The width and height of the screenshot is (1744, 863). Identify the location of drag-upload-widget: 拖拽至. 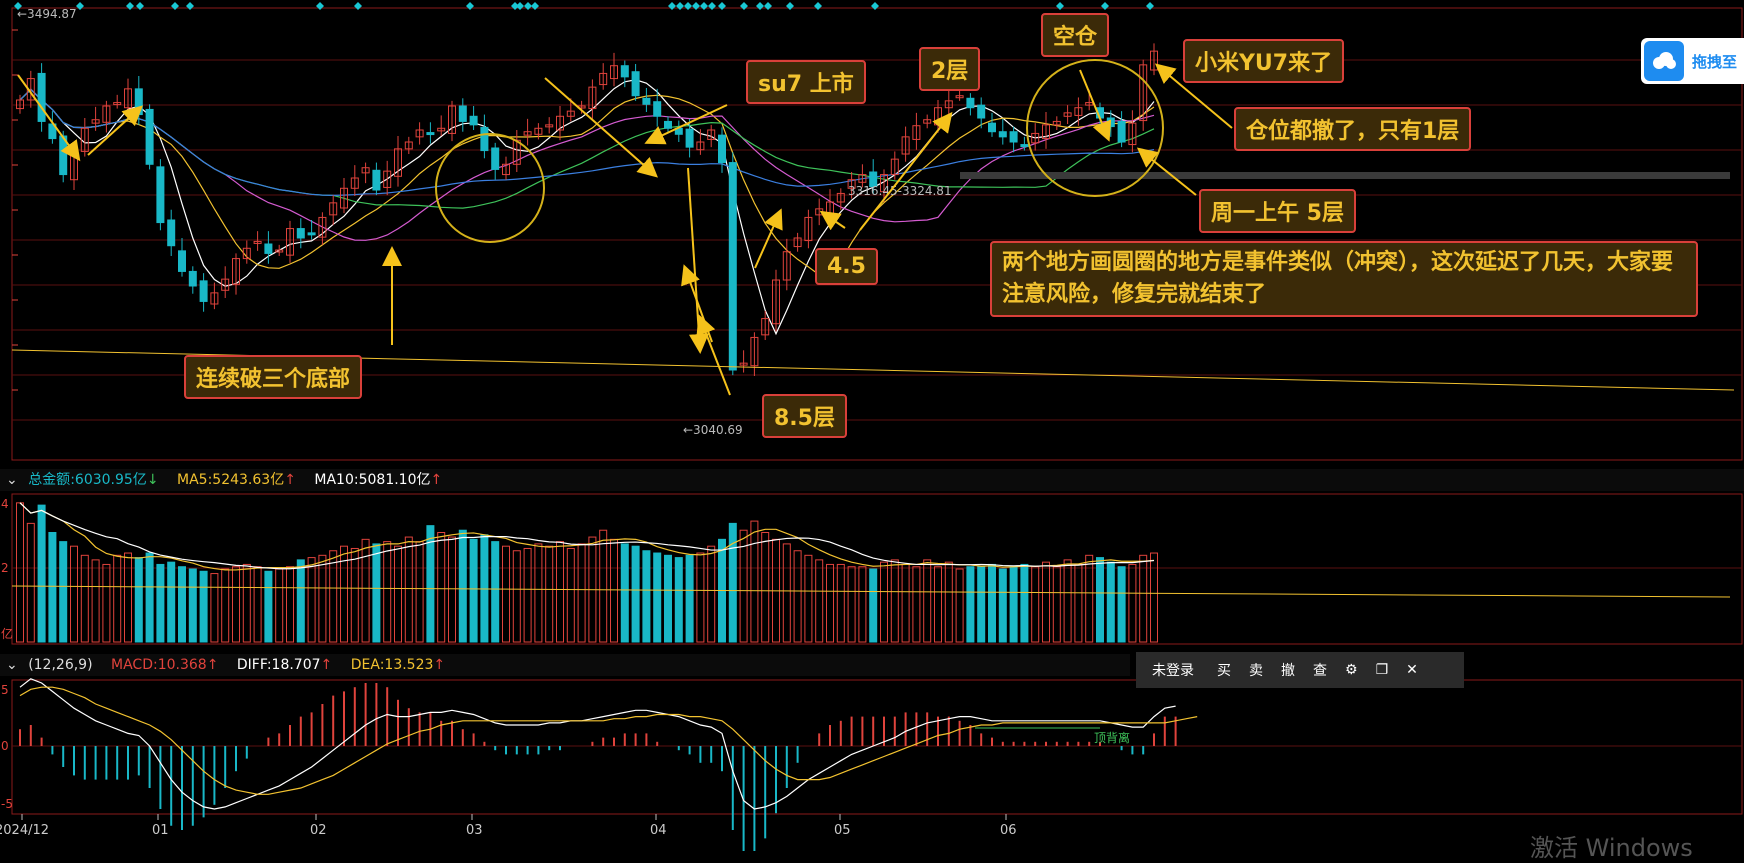
(1692, 61).